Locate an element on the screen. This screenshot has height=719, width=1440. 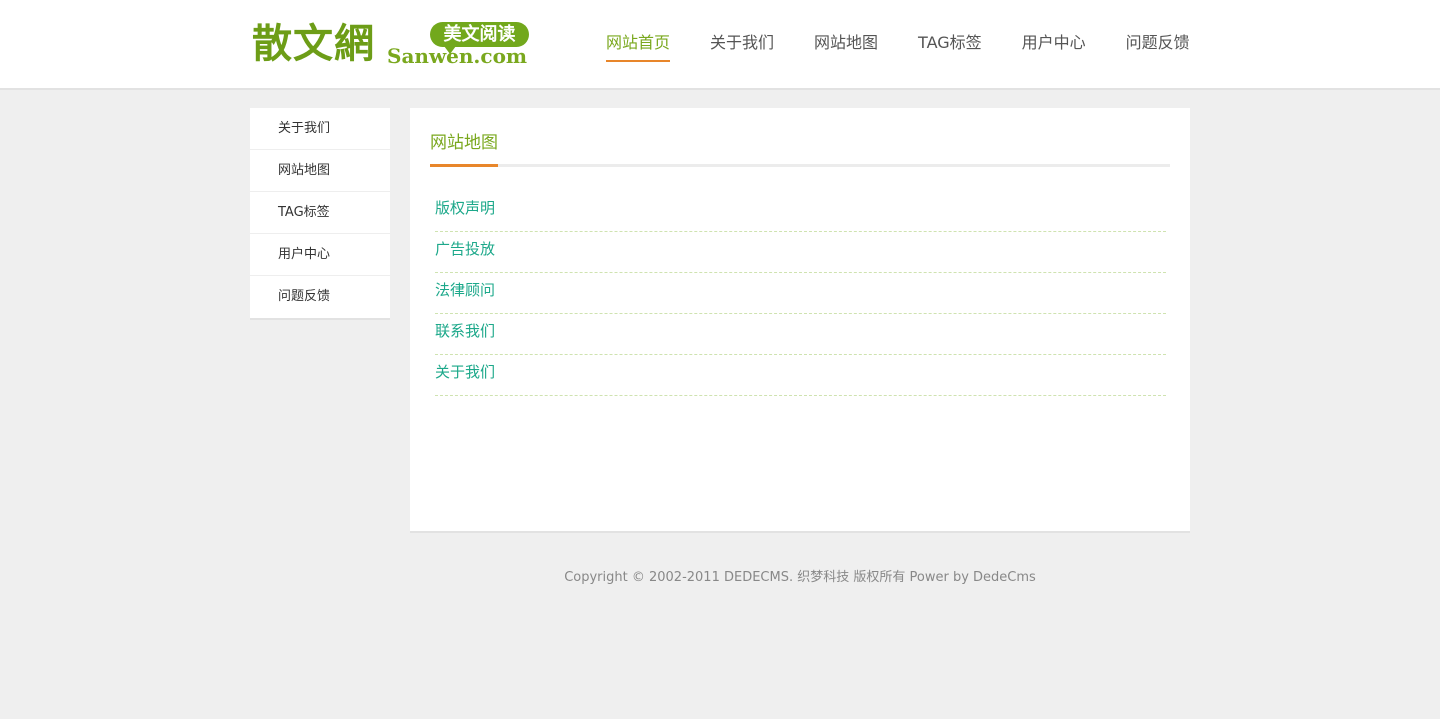
link-copyright: 版权声明 is located at coordinates (800, 211).